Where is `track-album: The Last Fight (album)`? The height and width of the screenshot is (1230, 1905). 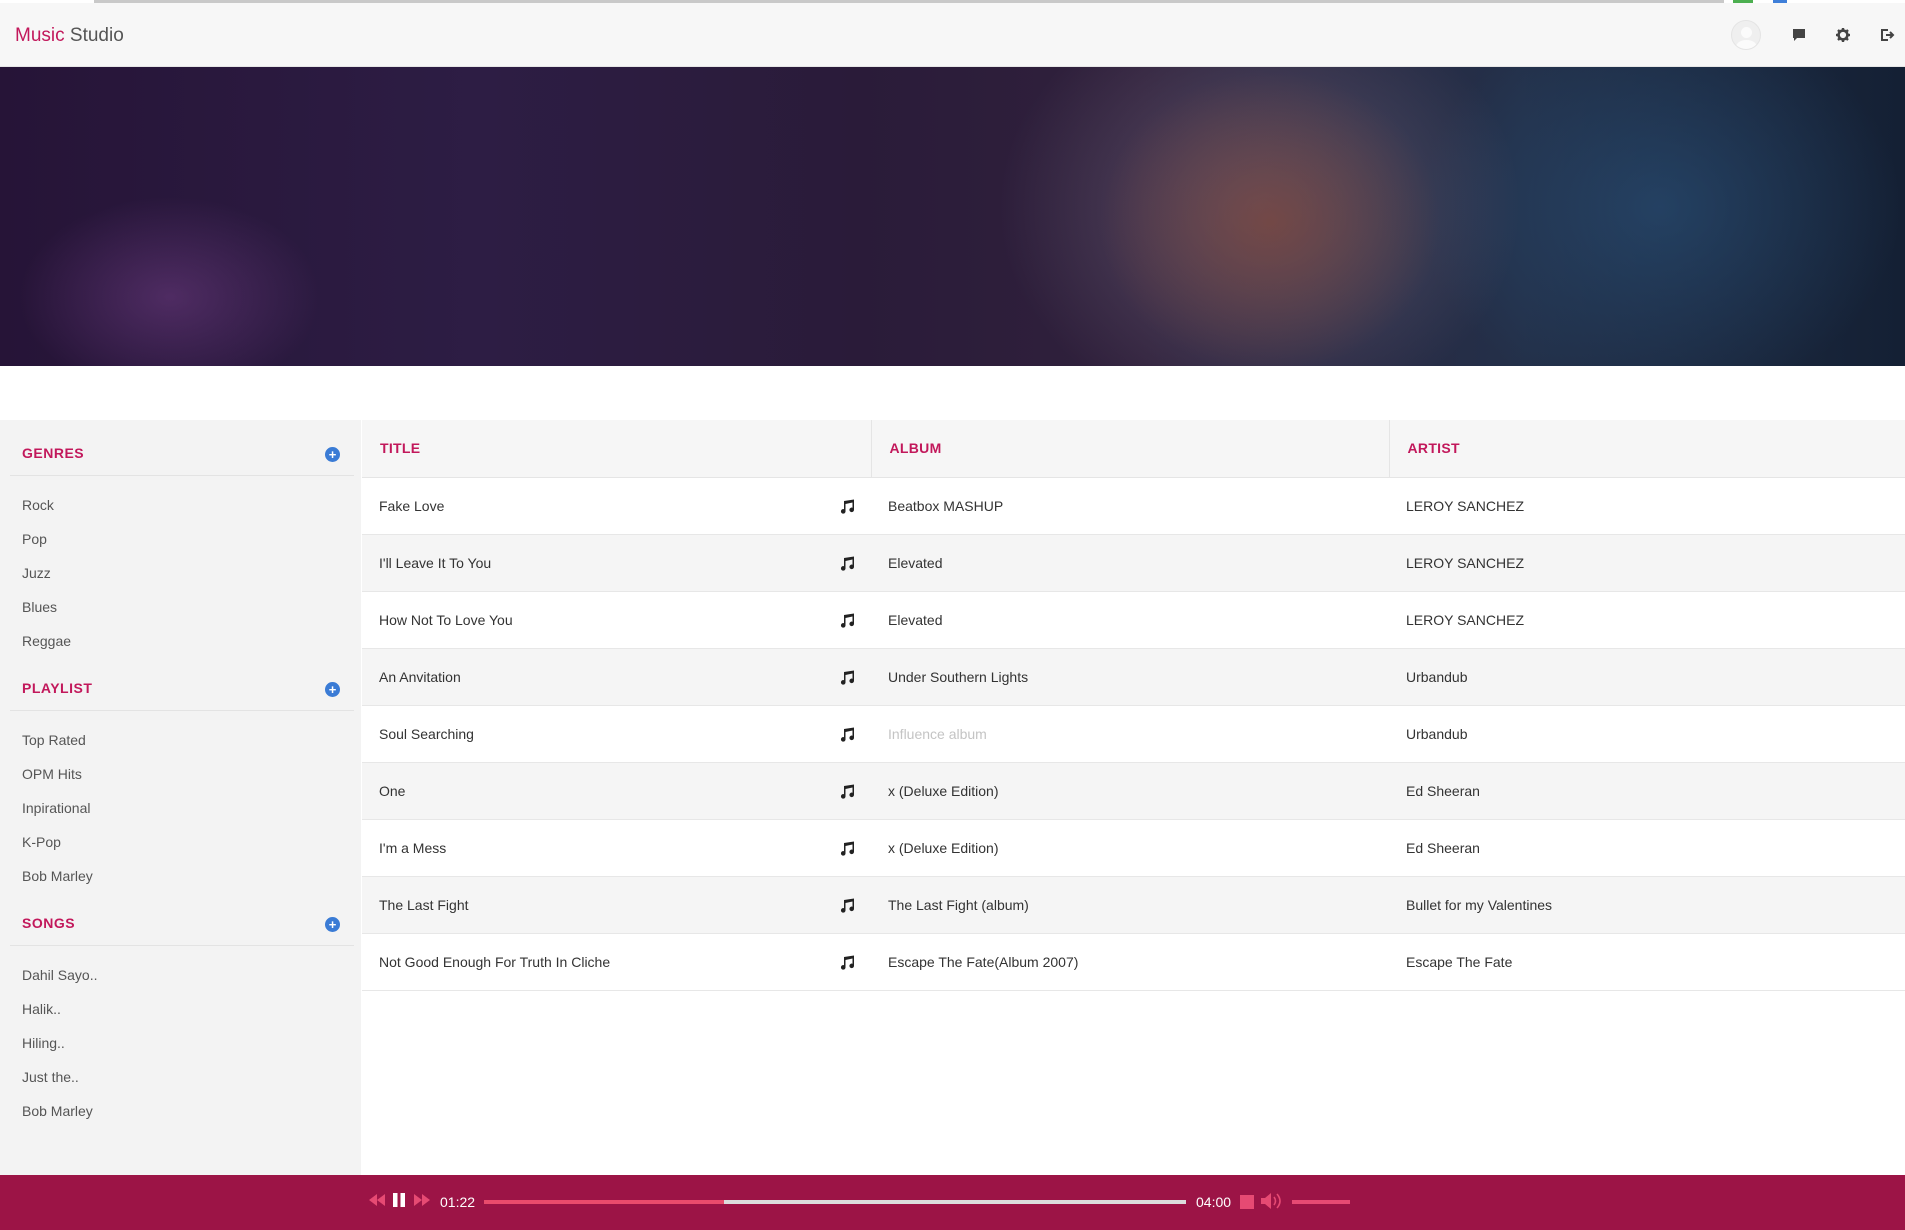 track-album: The Last Fight (album) is located at coordinates (958, 904).